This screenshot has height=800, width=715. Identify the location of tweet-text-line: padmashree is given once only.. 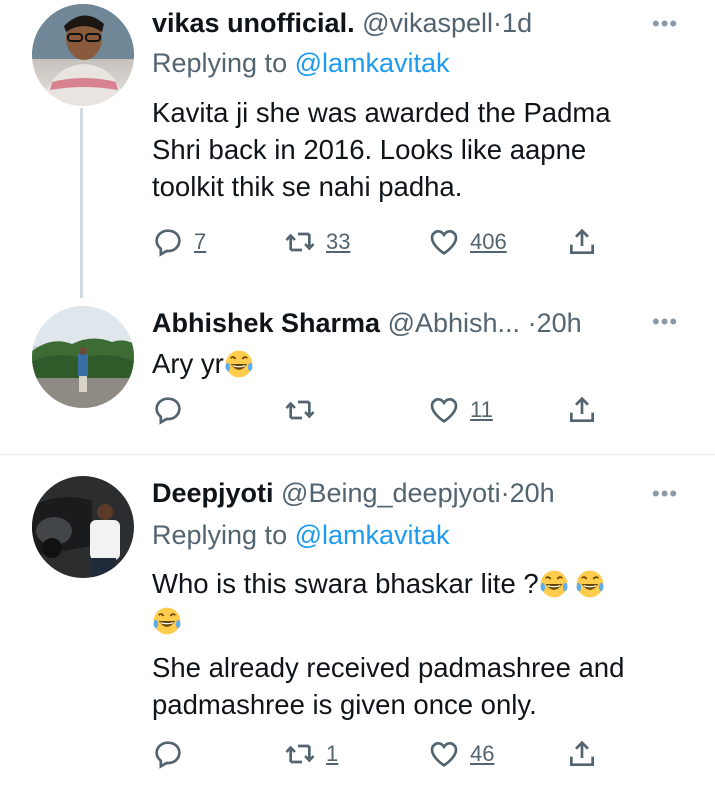
(344, 704).